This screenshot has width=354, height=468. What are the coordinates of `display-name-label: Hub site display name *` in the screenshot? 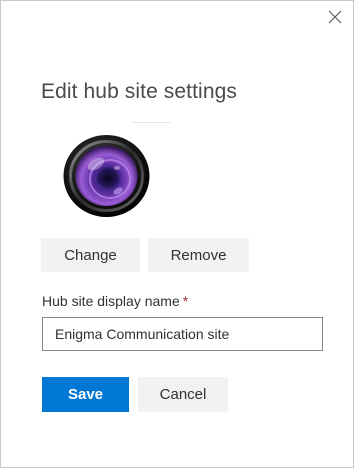 It's located at (115, 301).